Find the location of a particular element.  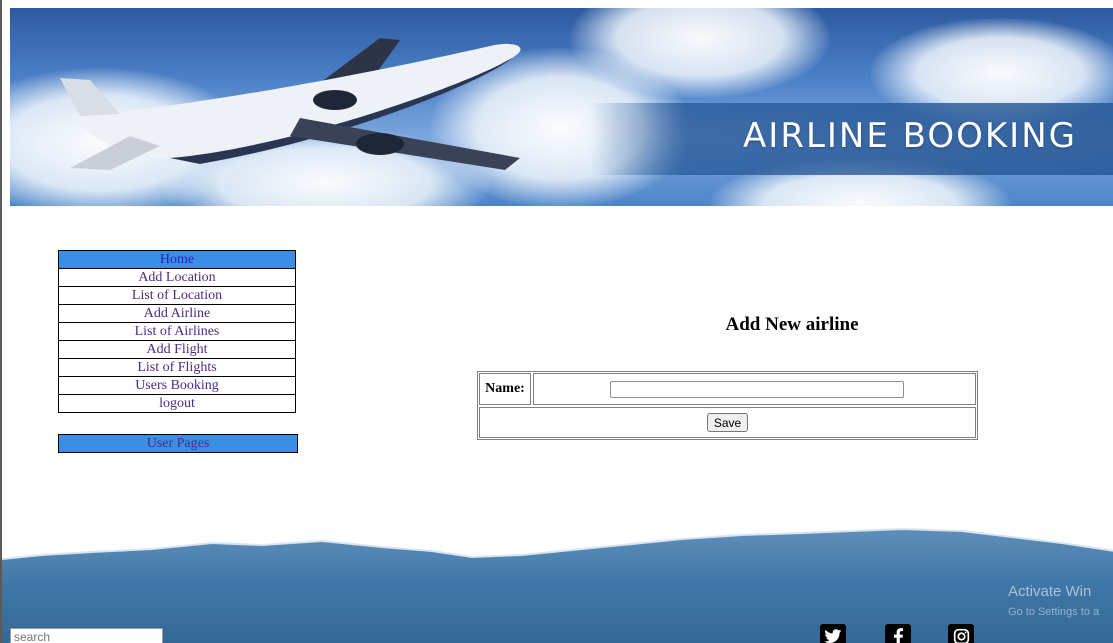

sidebar-item-users-booking: Users Booking is located at coordinates (177, 386).